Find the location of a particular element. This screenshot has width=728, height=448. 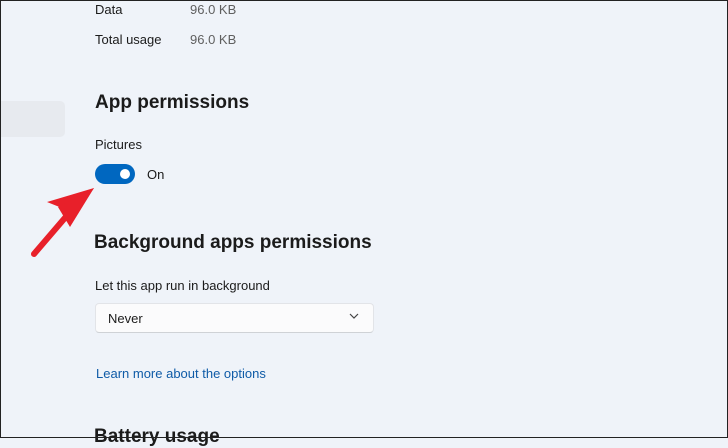

background-permissions-heading: Background apps permissions is located at coordinates (233, 242).